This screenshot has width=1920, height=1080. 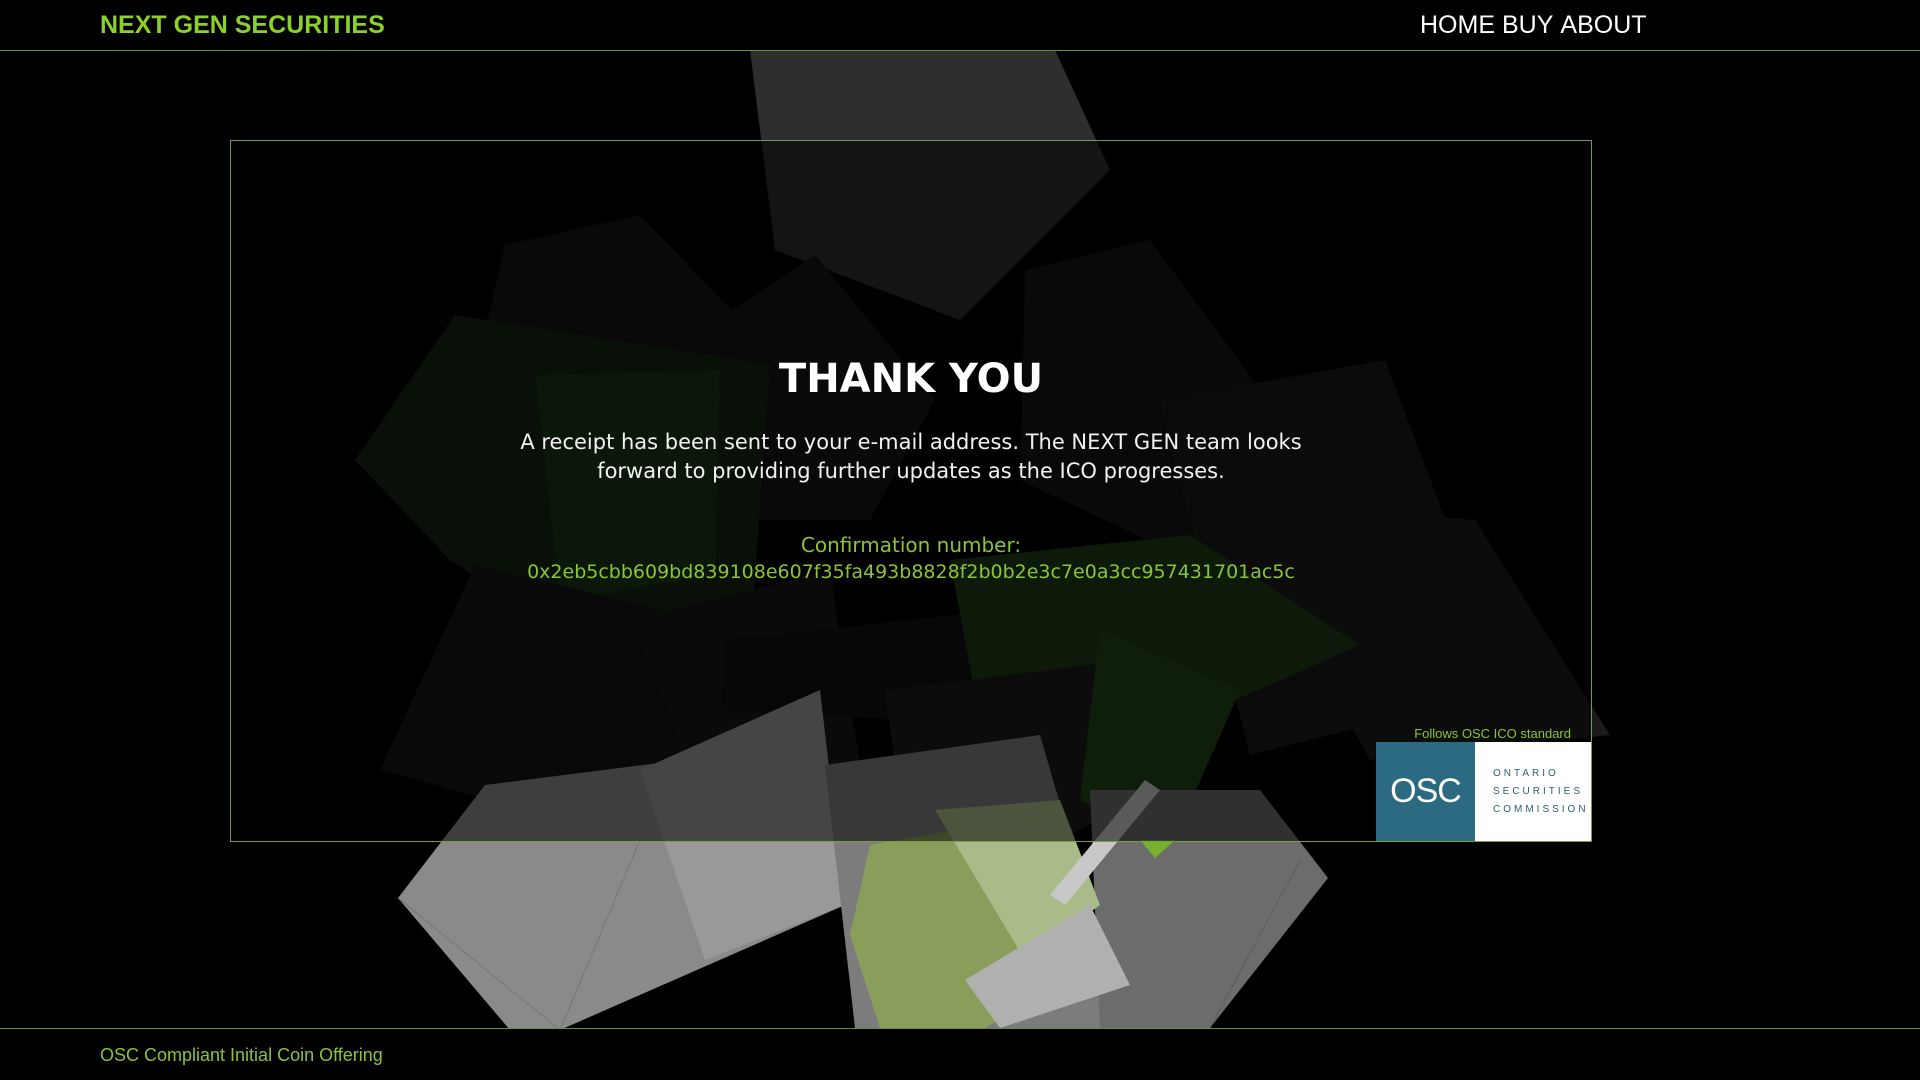 What do you see at coordinates (1492, 733) in the screenshot?
I see `osc-standard-caption: Follows OSC ICO standard` at bounding box center [1492, 733].